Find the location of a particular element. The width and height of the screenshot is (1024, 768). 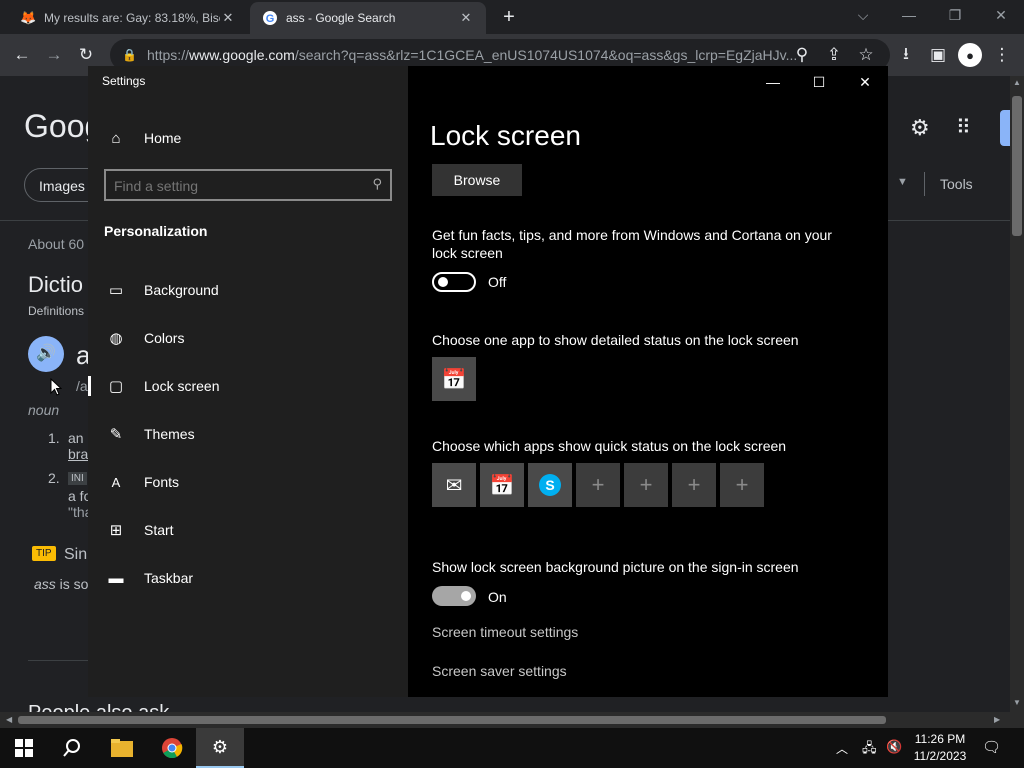

page-title: Lock screen is located at coordinates (505, 135).